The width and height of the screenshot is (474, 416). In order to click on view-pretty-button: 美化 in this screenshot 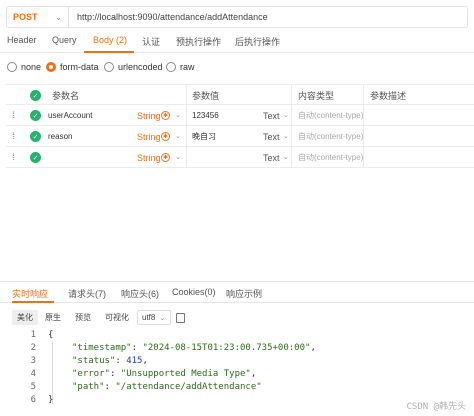, I will do `click(25, 317)`.